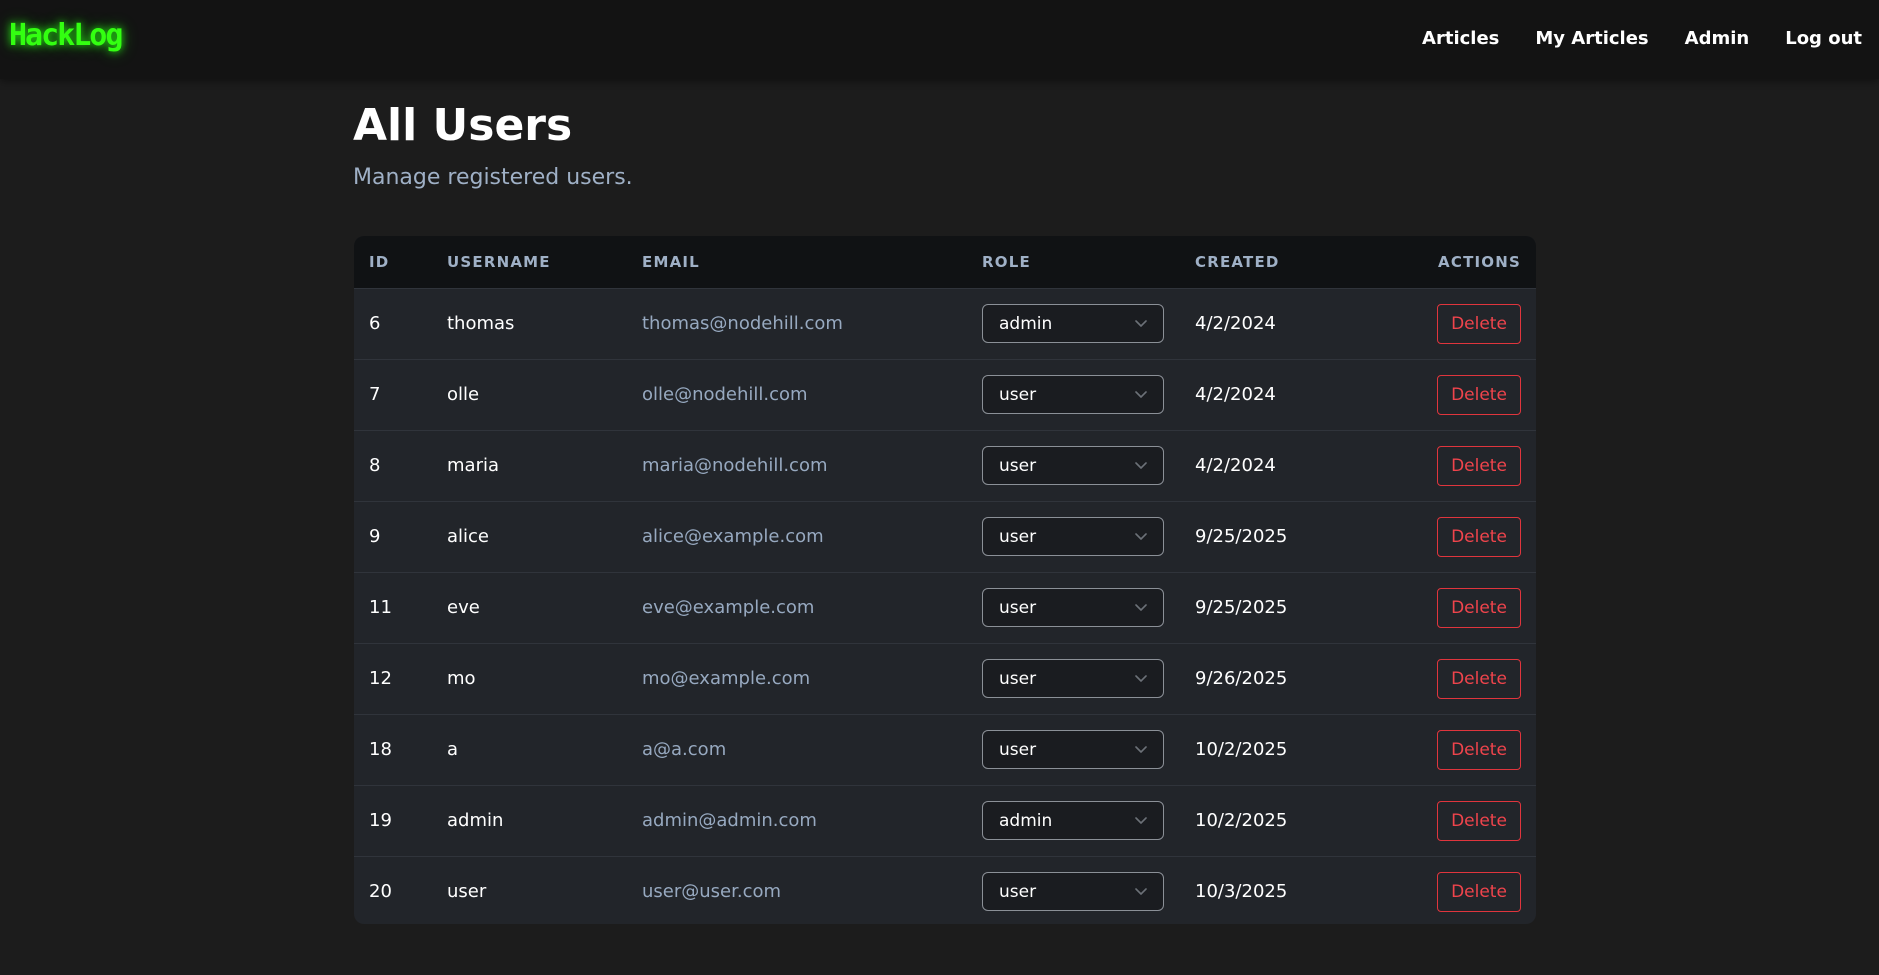  What do you see at coordinates (945, 394) in the screenshot?
I see `table-row: 7 olle olle@nodehill.com user 4/2/2024 Delete` at bounding box center [945, 394].